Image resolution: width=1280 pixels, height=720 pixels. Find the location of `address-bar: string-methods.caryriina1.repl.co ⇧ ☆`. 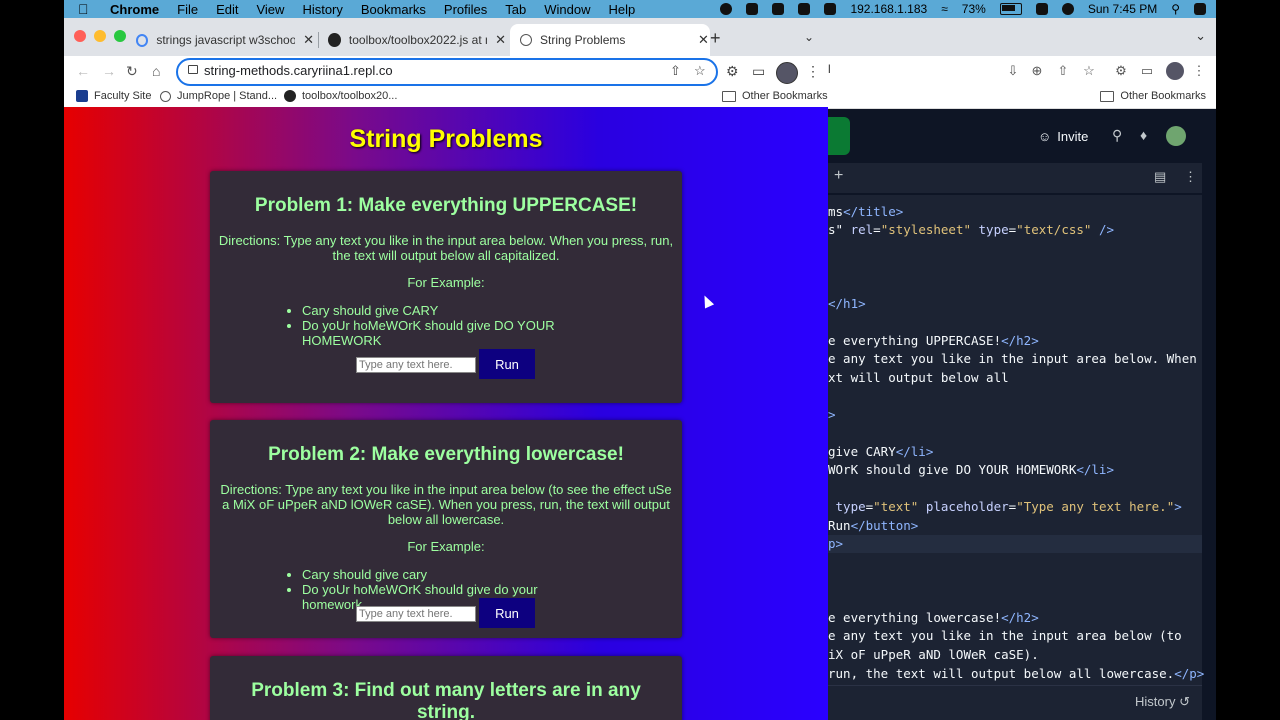

address-bar: string-methods.caryriina1.repl.co ⇧ ☆ is located at coordinates (447, 72).